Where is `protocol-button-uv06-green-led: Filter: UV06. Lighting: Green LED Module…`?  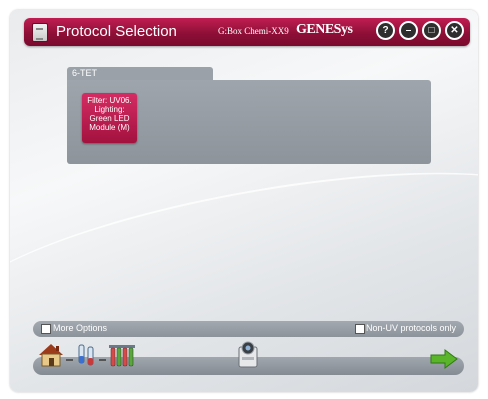
protocol-button-uv06-green-led: Filter: UV06. Lighting: Green LED Module… is located at coordinates (109, 118).